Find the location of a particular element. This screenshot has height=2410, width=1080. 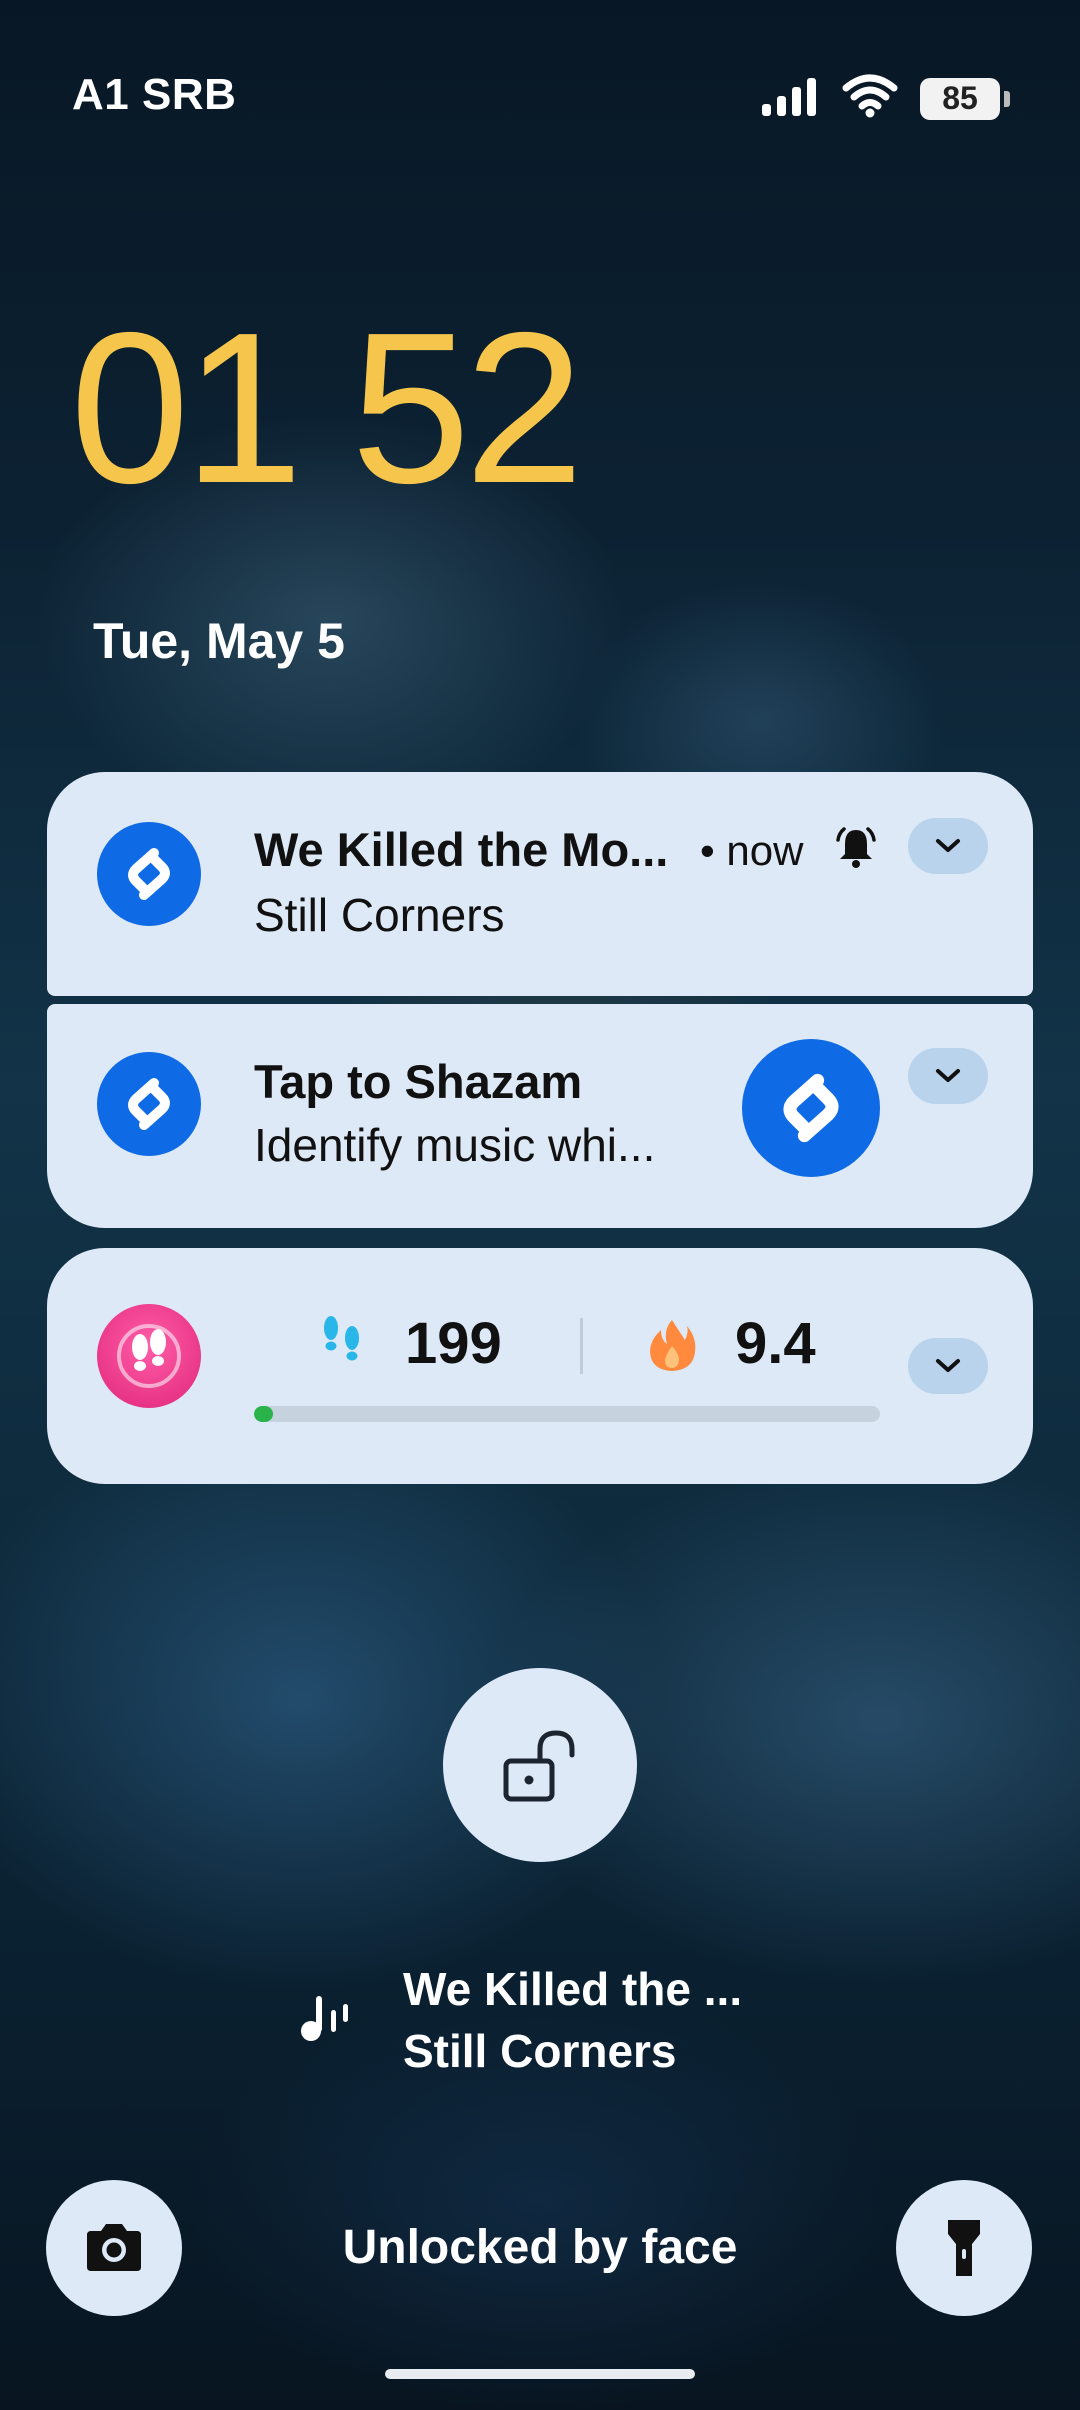

signal-icon is located at coordinates (790, 98).